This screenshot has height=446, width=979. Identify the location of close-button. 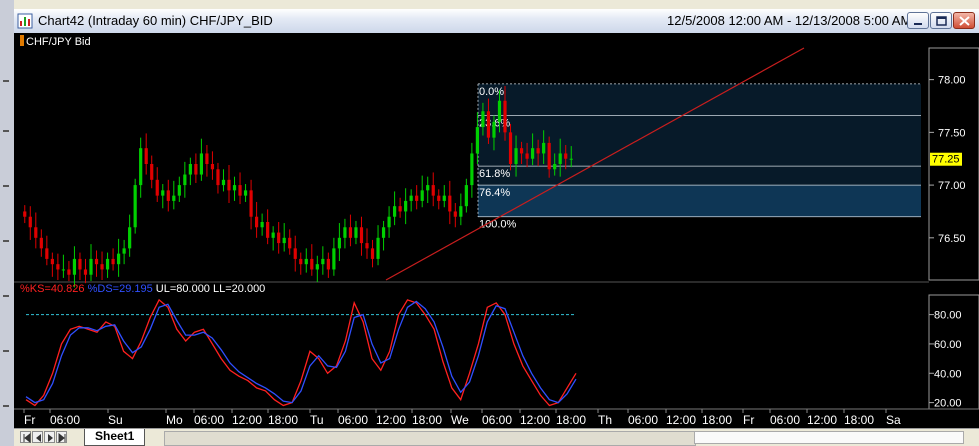
(964, 20).